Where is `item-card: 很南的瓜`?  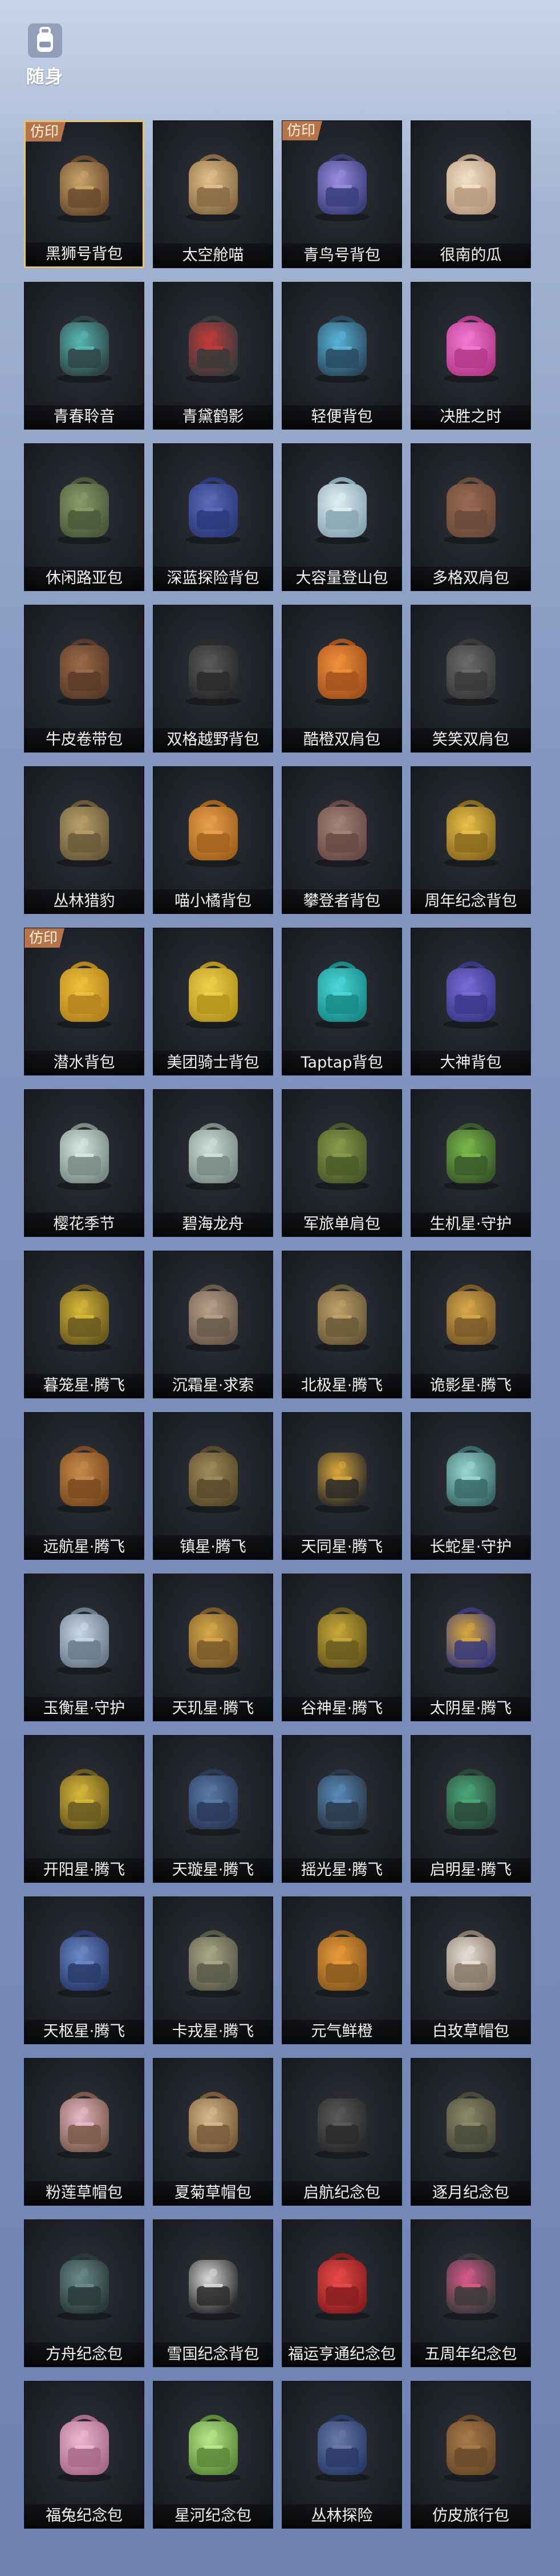
item-card: 很南的瓜 is located at coordinates (471, 194).